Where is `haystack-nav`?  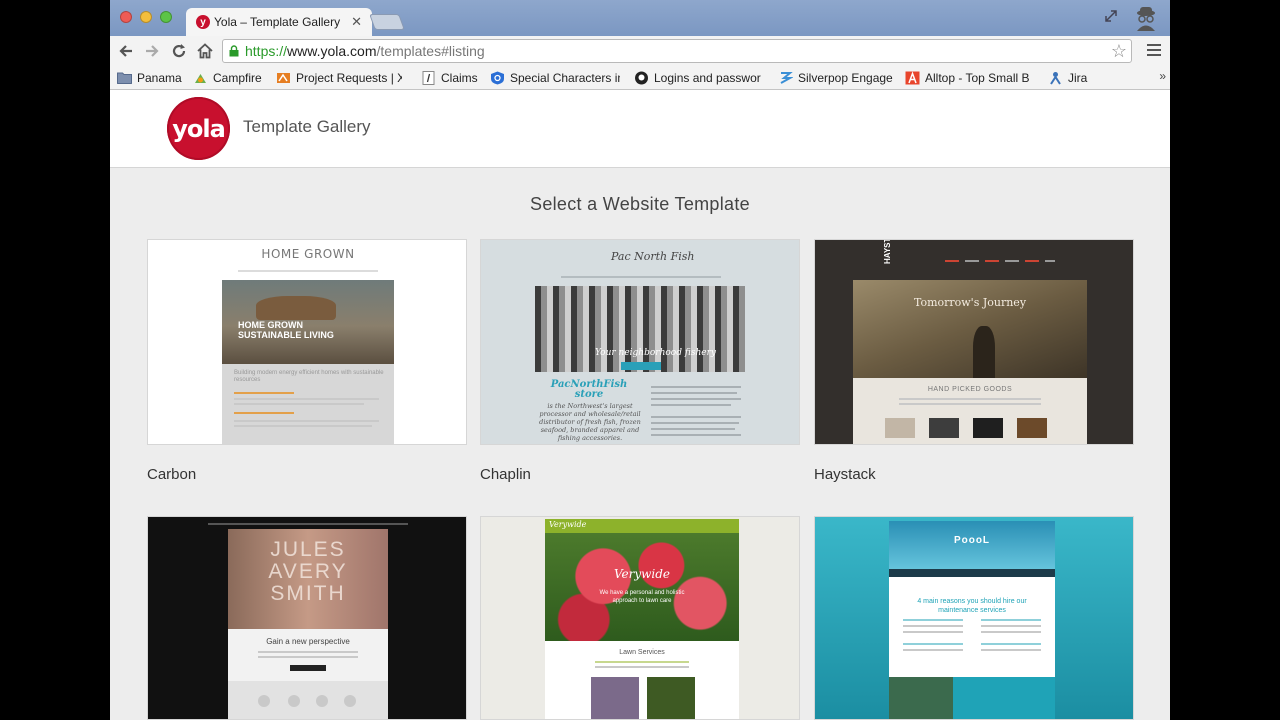
haystack-nav is located at coordinates (1000, 261).